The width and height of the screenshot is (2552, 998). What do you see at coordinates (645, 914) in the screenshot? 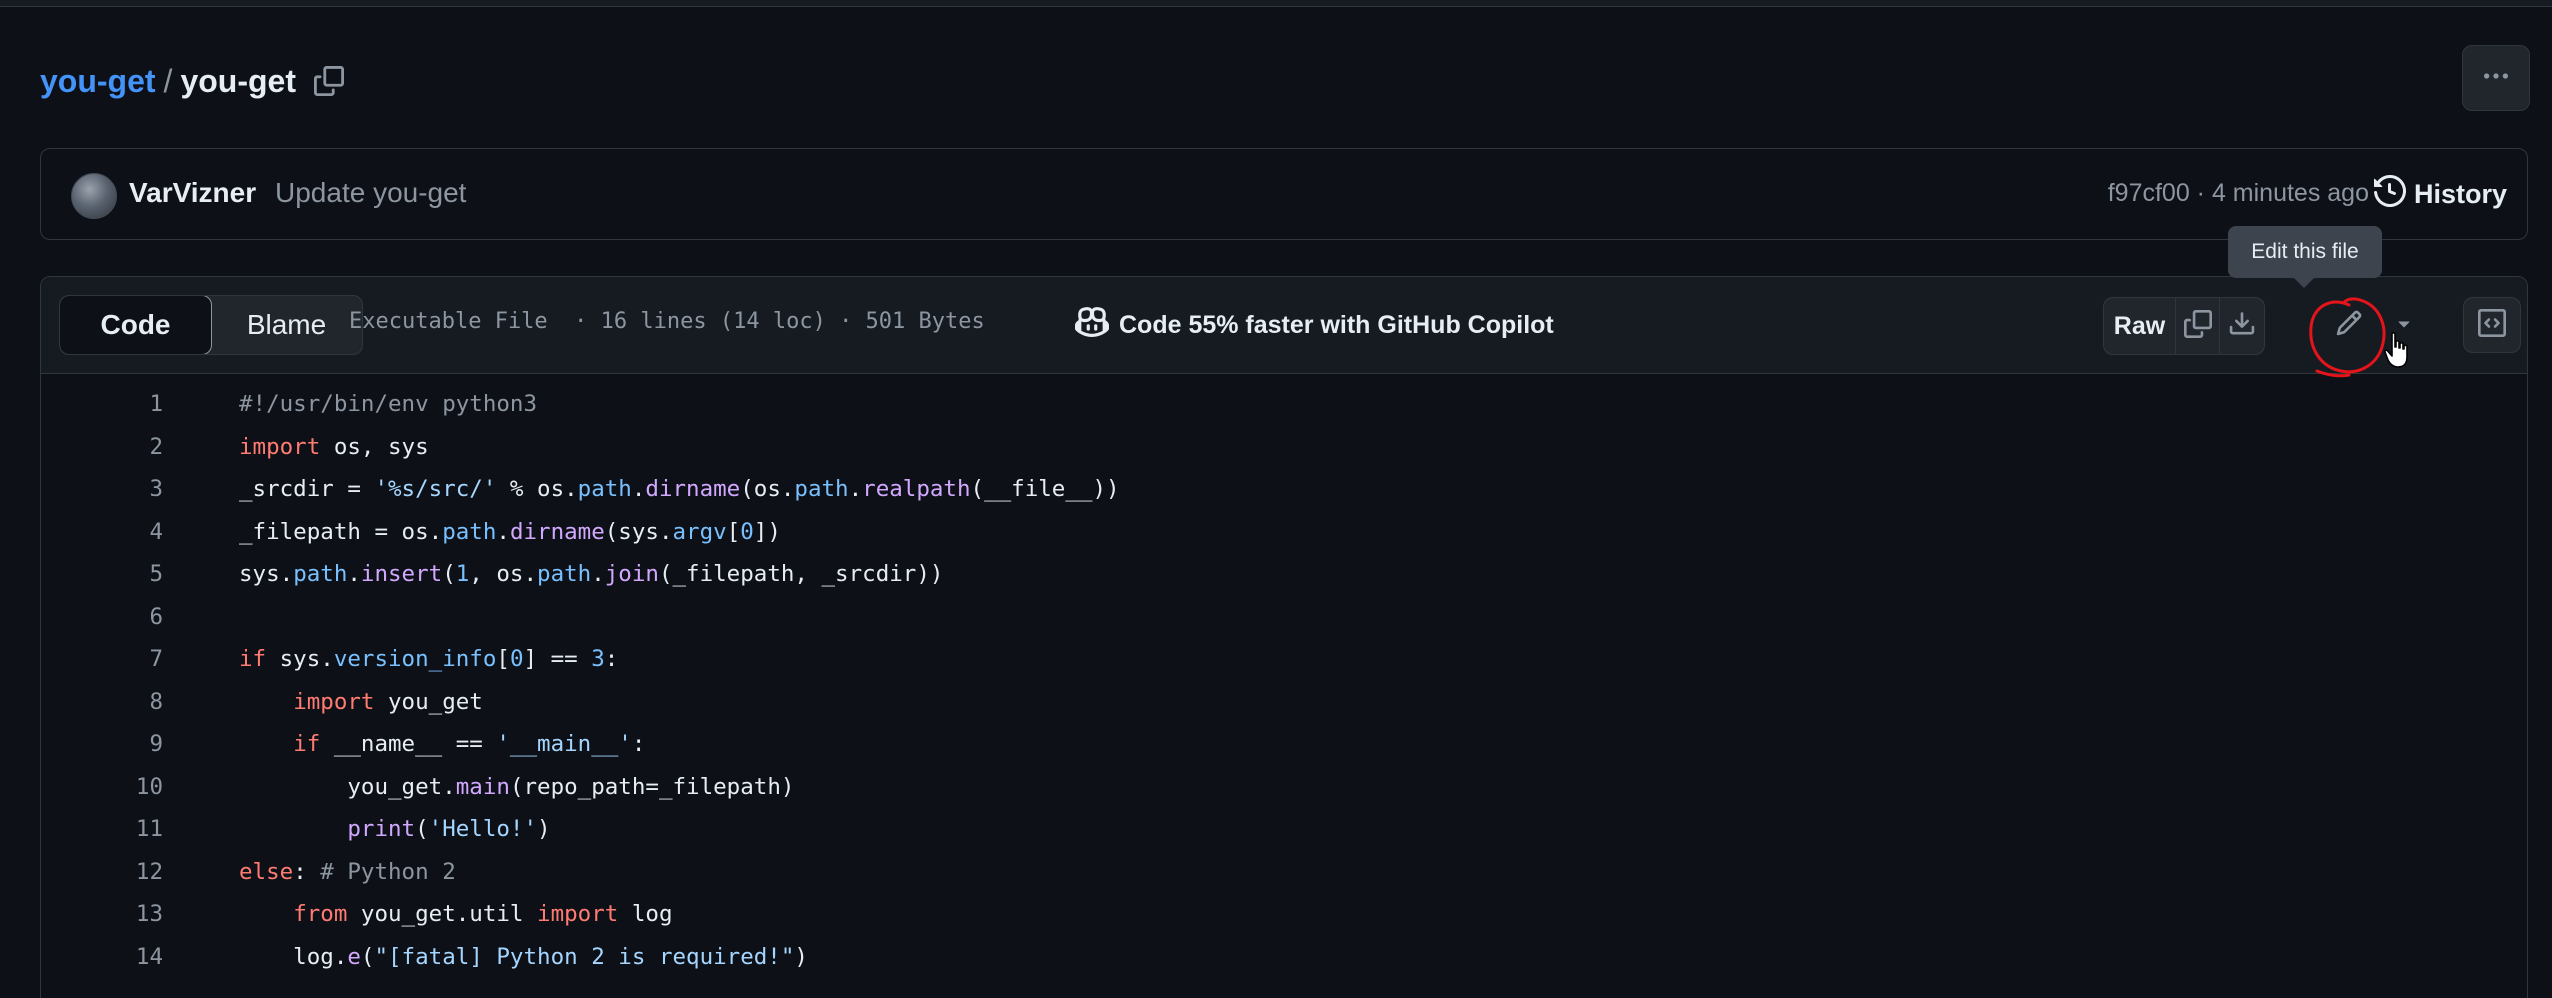
I see `code-token: log` at bounding box center [645, 914].